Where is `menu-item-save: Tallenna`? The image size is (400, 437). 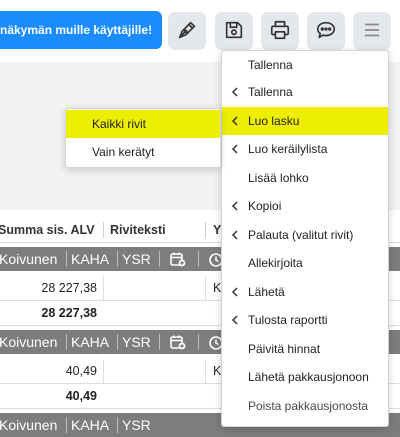 menu-item-save: Tallenna is located at coordinates (305, 65).